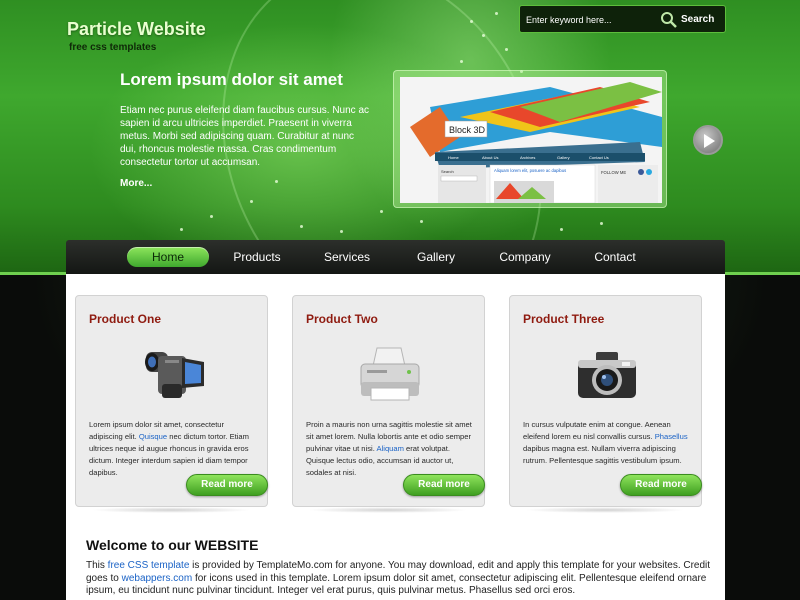 This screenshot has width=800, height=600. I want to click on search-button: Search, so click(692, 19).